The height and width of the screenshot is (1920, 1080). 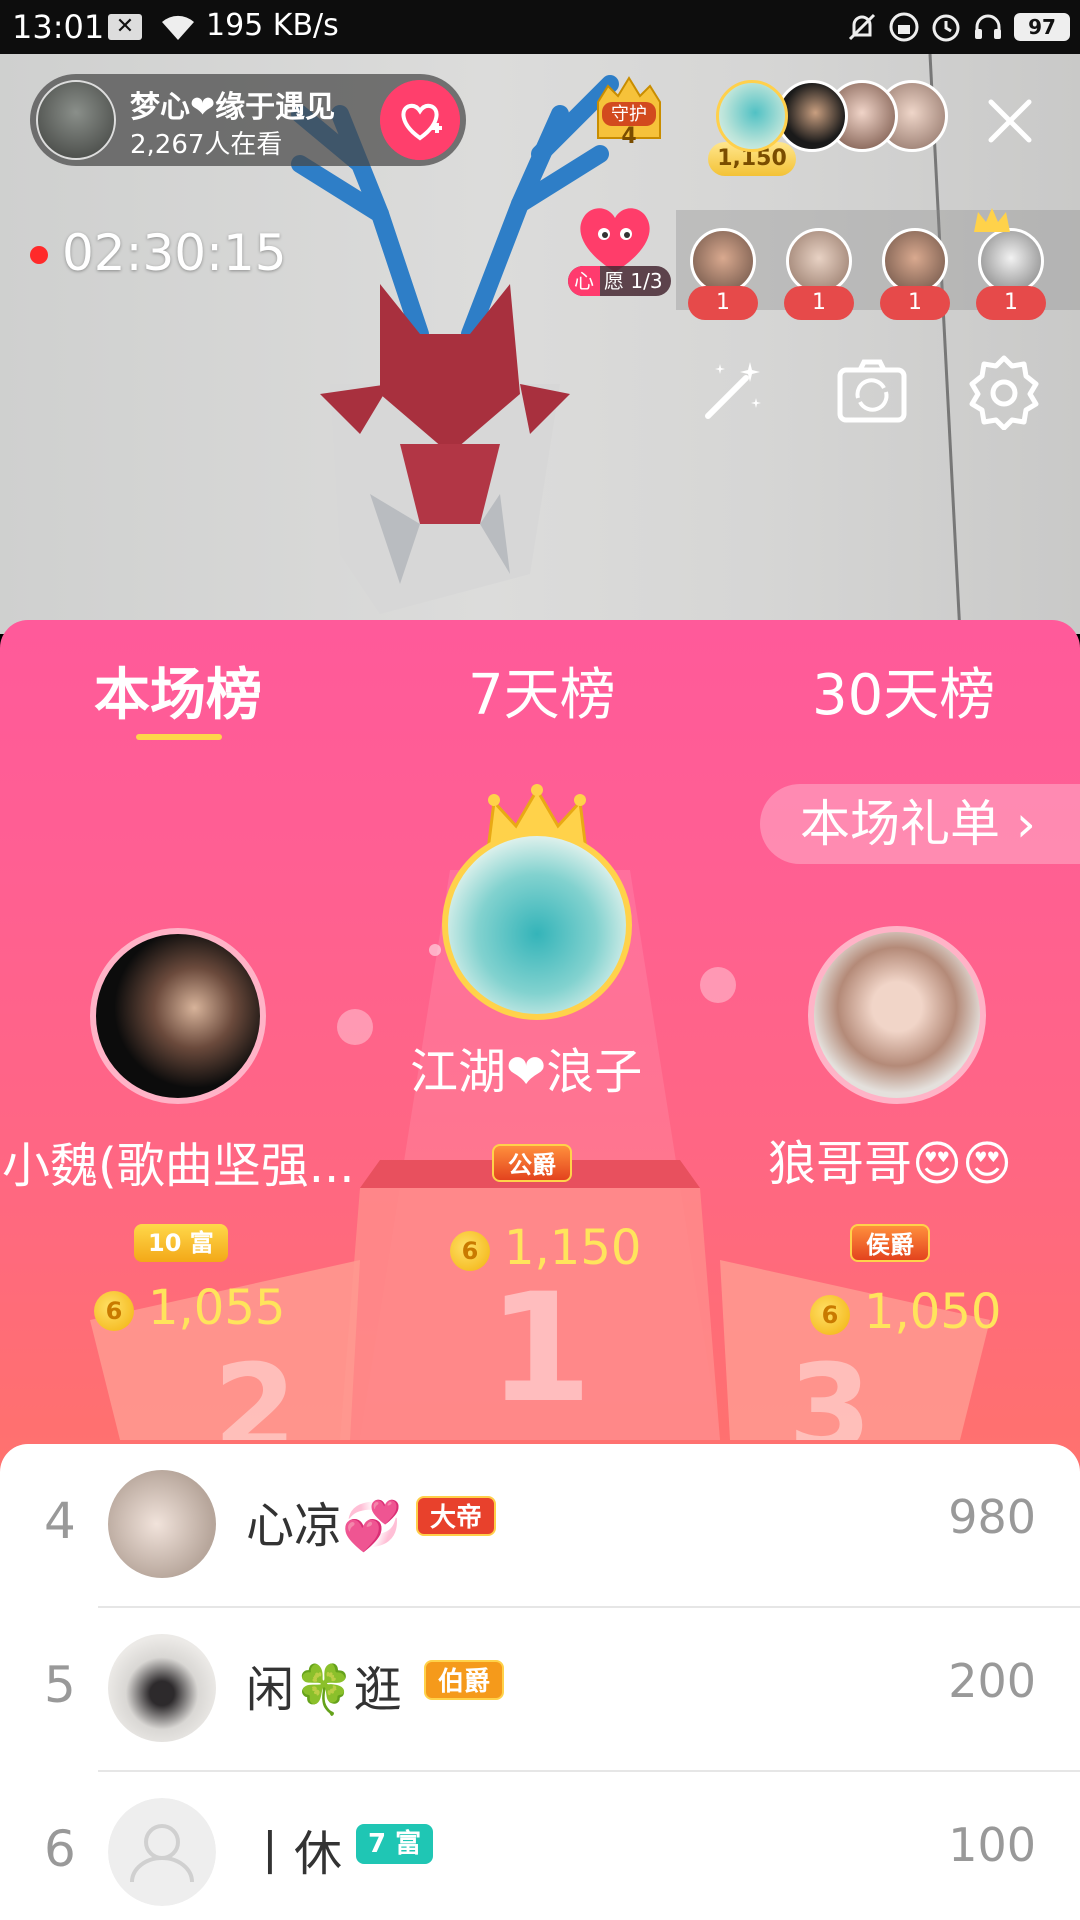 I want to click on rank-3-name: 狼哥哥😍😍, so click(x=890, y=1159).